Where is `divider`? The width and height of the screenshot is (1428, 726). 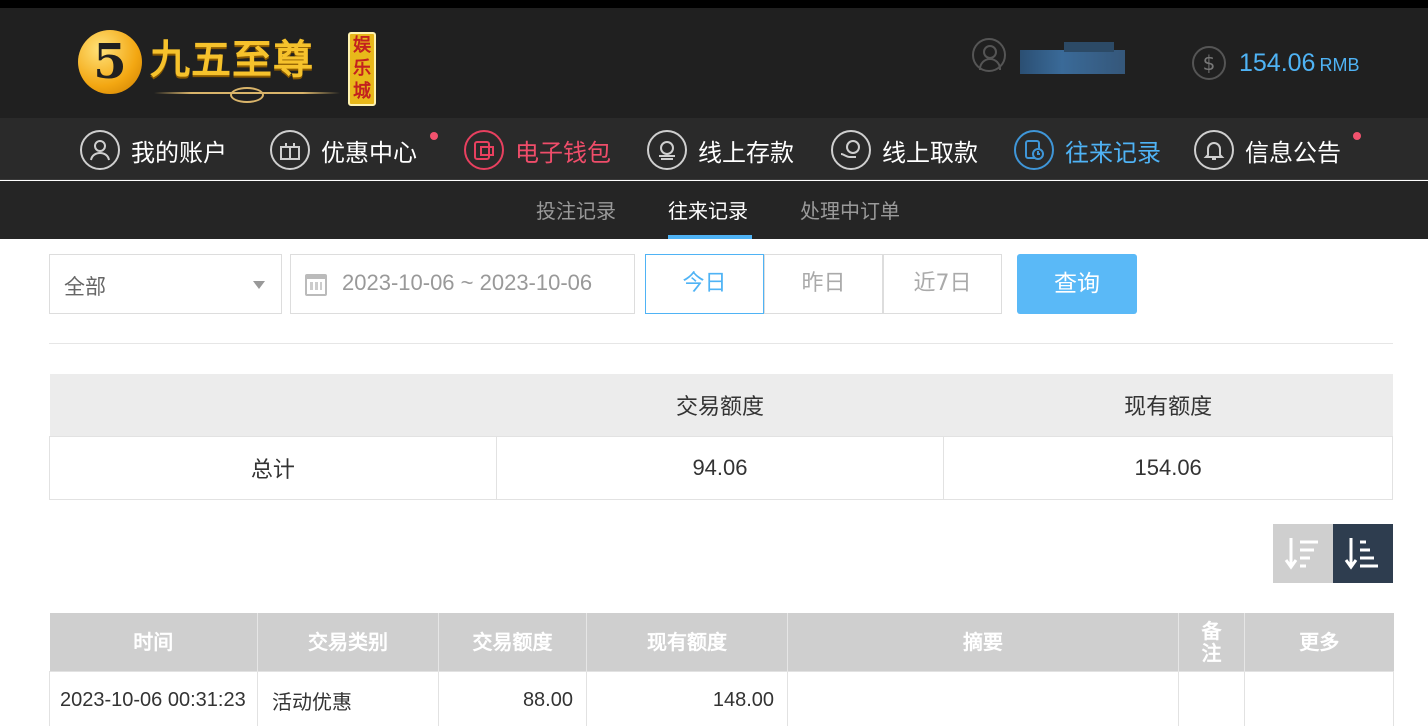
divider is located at coordinates (721, 343).